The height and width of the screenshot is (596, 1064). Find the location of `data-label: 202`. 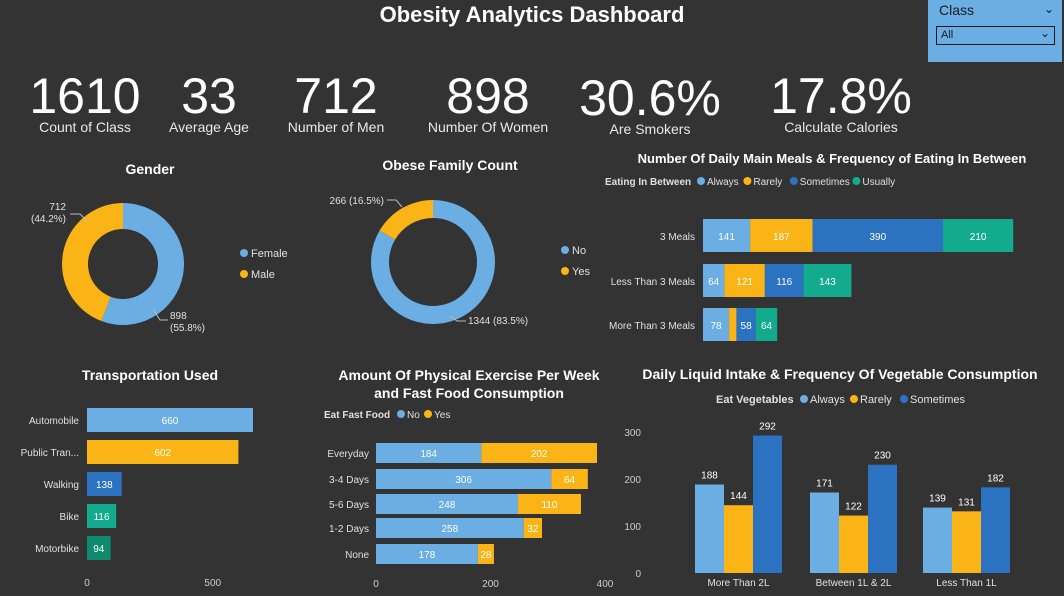

data-label: 202 is located at coordinates (539, 454).